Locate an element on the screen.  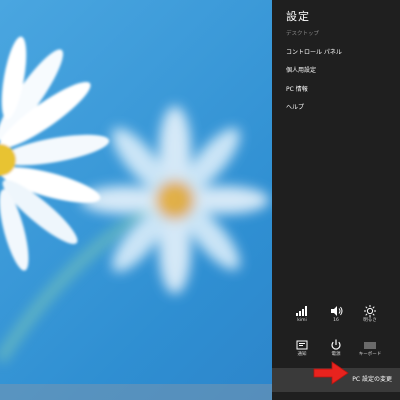
charm-context-label: デスクトップ is located at coordinates (303, 34).